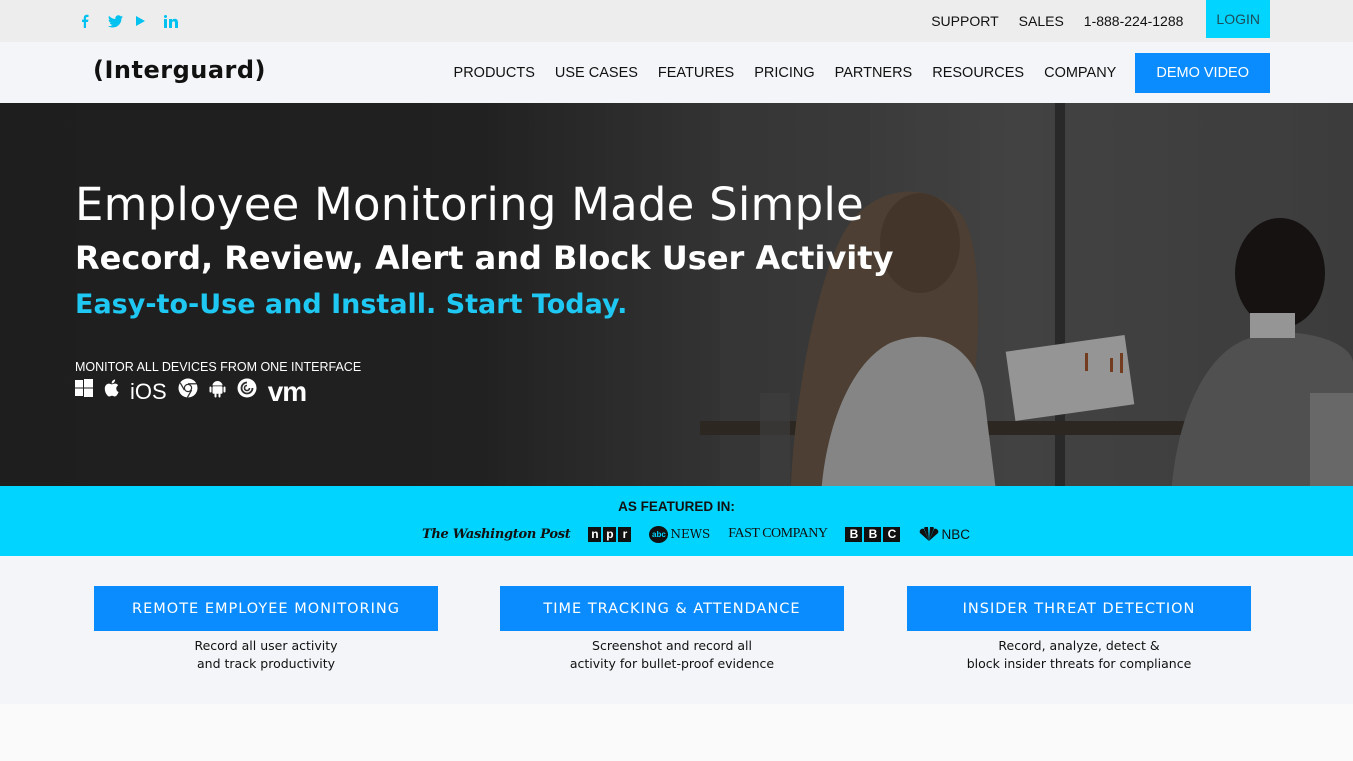 The height and width of the screenshot is (761, 1353). What do you see at coordinates (84, 392) in the screenshot?
I see `windows-icon` at bounding box center [84, 392].